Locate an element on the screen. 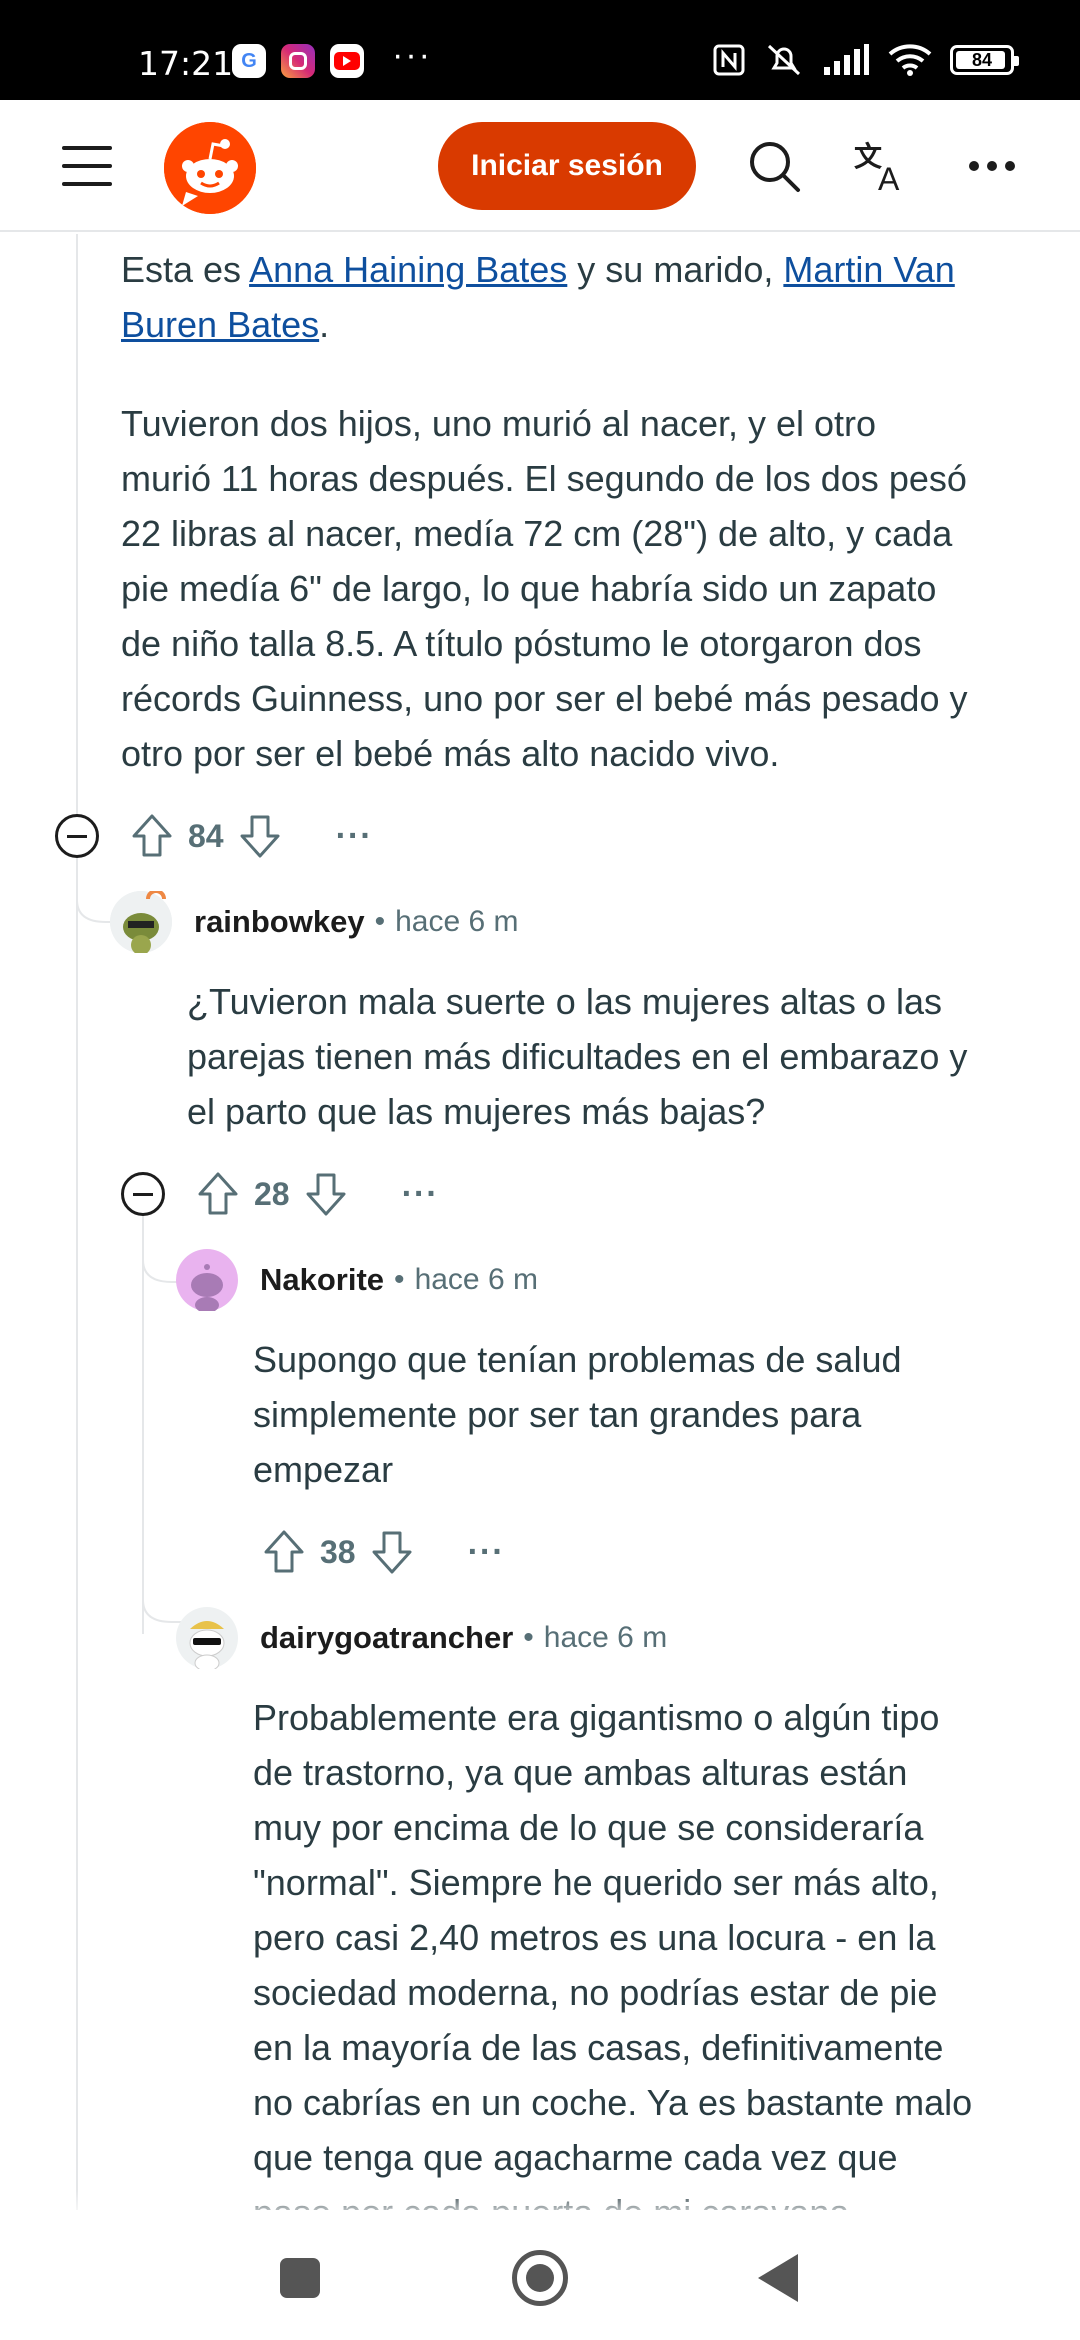 Image resolution: width=1080 pixels, height=2340 pixels. status-icons: 84 is located at coordinates (865, 60).